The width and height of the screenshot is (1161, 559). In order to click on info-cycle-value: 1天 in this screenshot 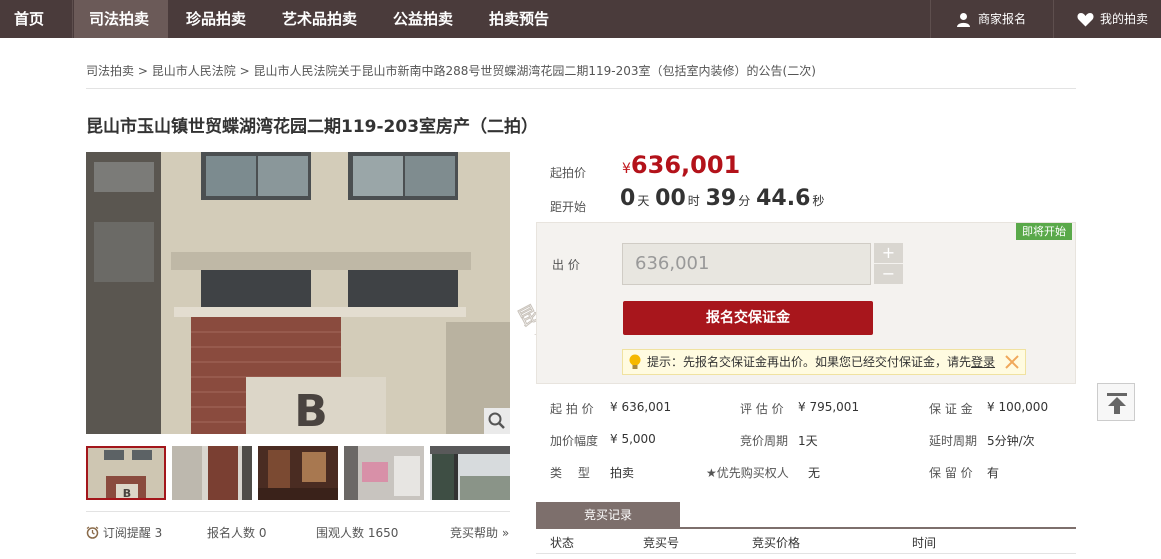, I will do `click(808, 441)`.